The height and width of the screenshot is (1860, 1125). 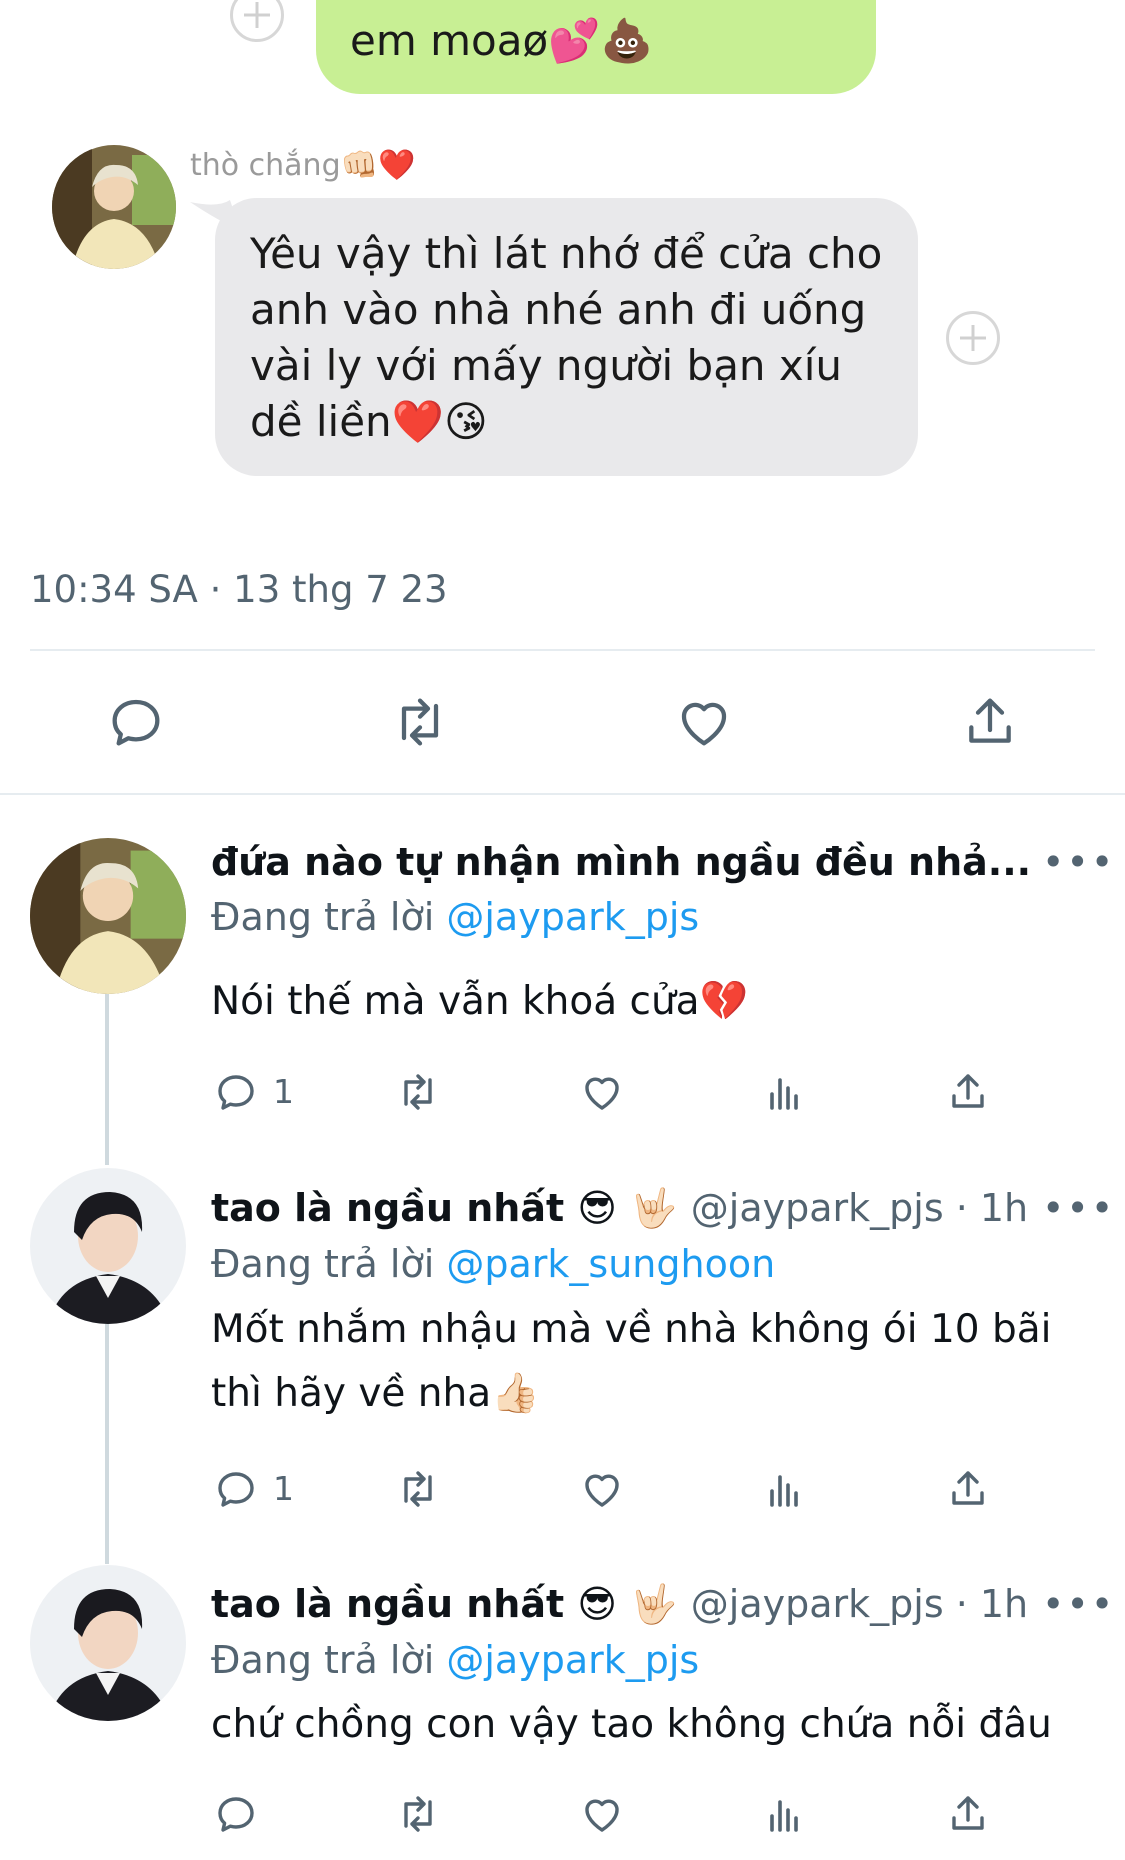 What do you see at coordinates (610, 1264) in the screenshot?
I see `replying-mention: @park_sunghoon` at bounding box center [610, 1264].